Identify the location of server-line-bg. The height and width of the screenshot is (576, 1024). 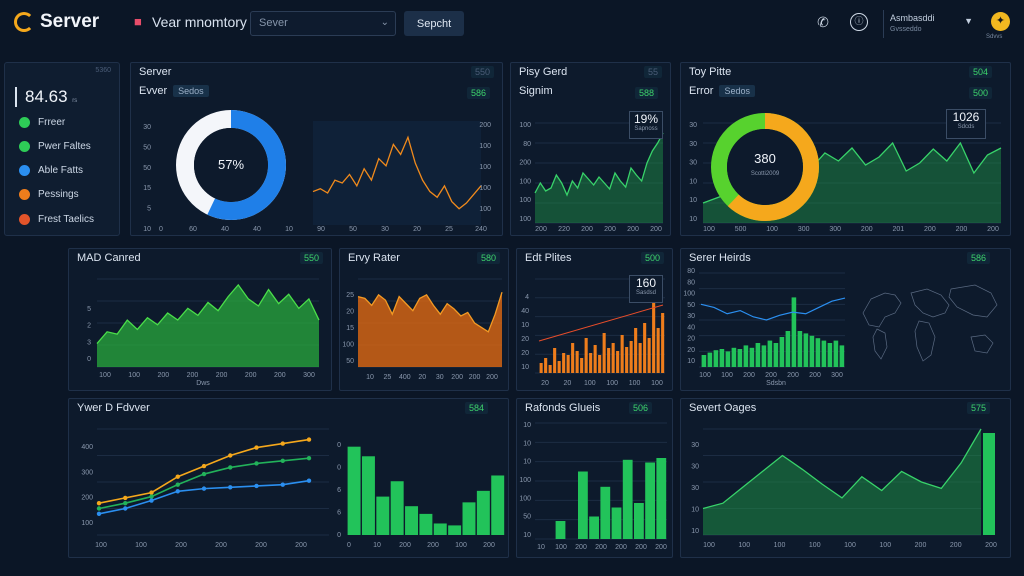
(397, 173).